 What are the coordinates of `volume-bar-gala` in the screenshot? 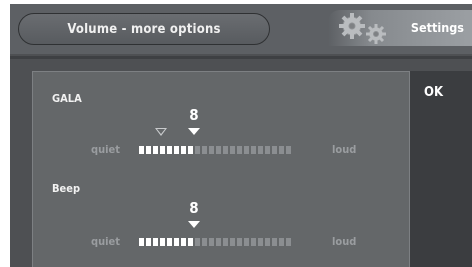 It's located at (215, 150).